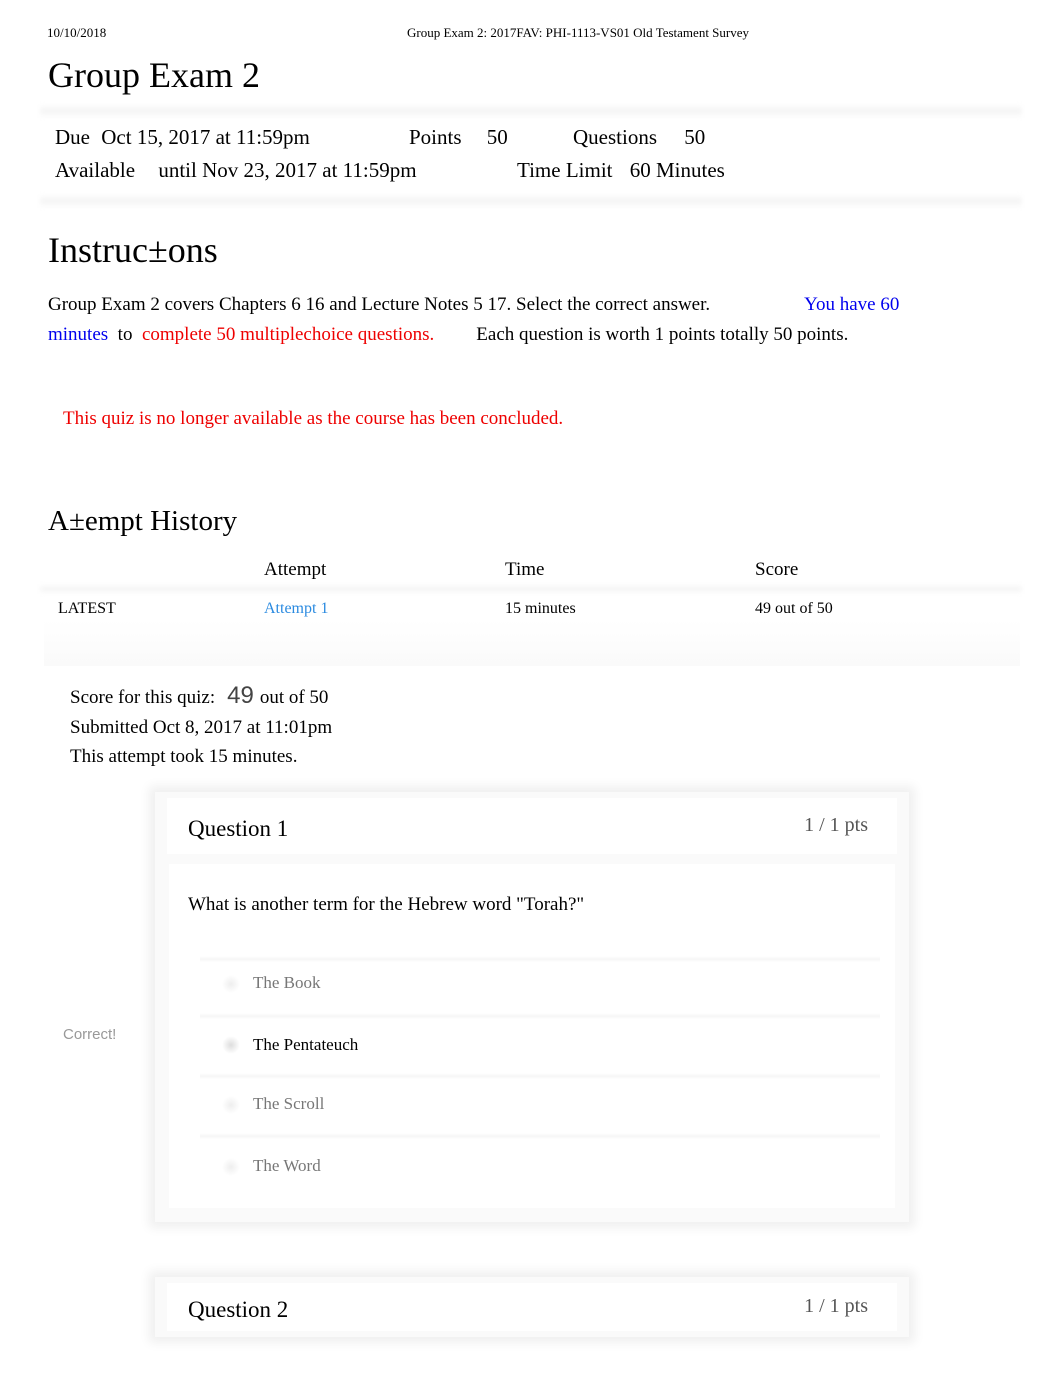 The height and width of the screenshot is (1377, 1062). I want to click on question-header: Question 2 1 / 1 pts, so click(532, 1307).